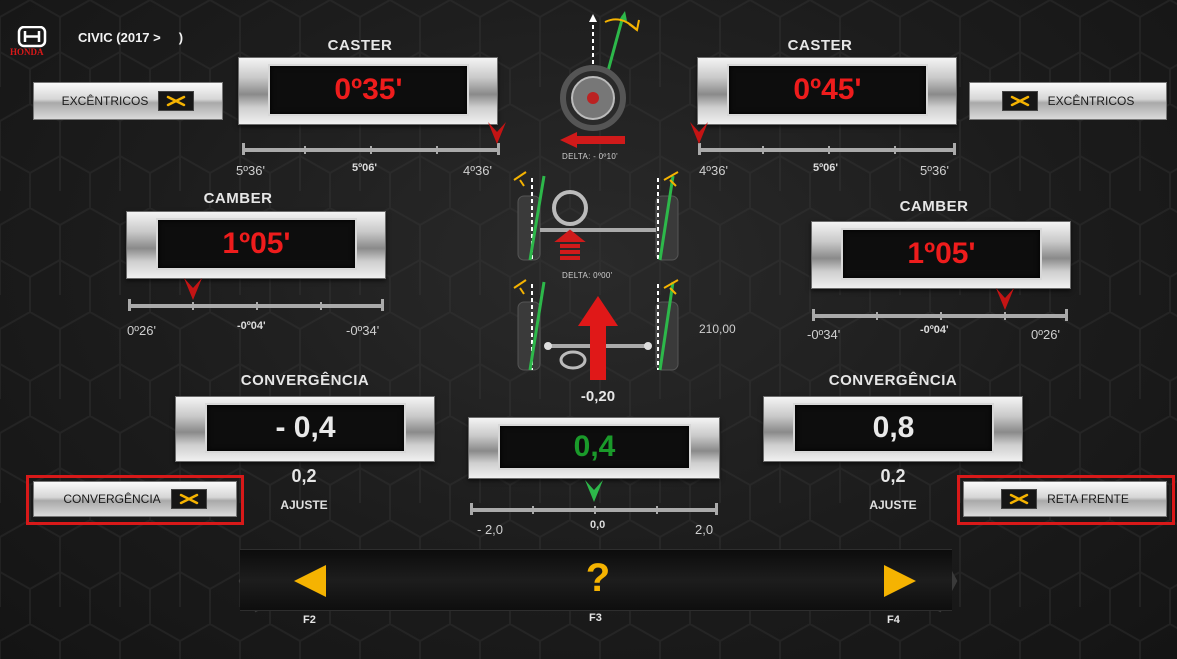 This screenshot has height=659, width=1177. I want to click on vehicle-model: CIVIC (2017 > ), so click(131, 37).